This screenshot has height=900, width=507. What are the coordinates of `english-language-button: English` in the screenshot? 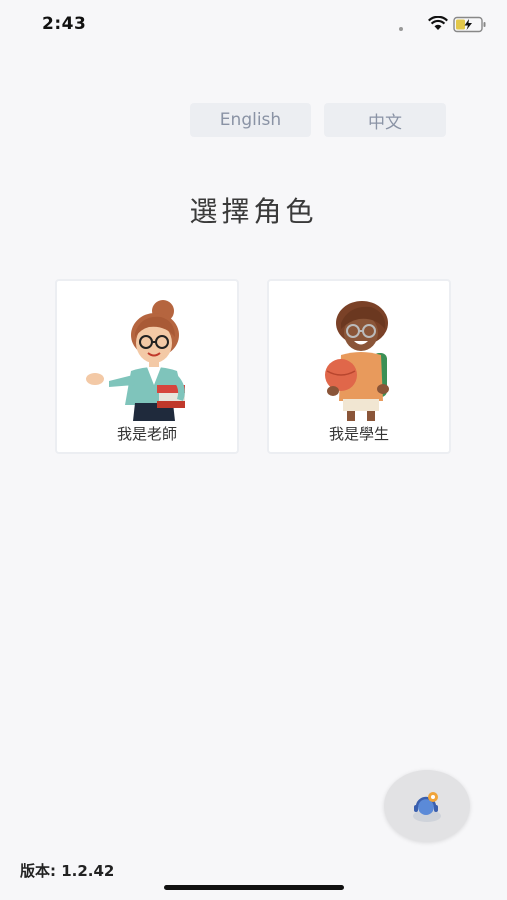 It's located at (250, 120).